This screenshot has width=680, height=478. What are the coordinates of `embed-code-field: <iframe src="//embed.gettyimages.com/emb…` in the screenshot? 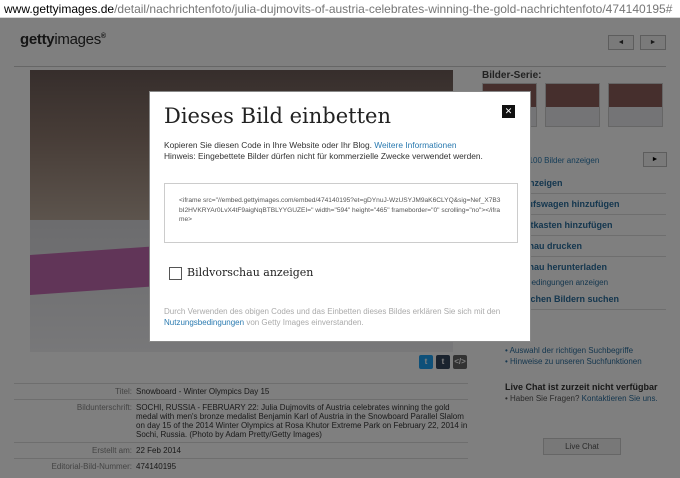 It's located at (341, 213).